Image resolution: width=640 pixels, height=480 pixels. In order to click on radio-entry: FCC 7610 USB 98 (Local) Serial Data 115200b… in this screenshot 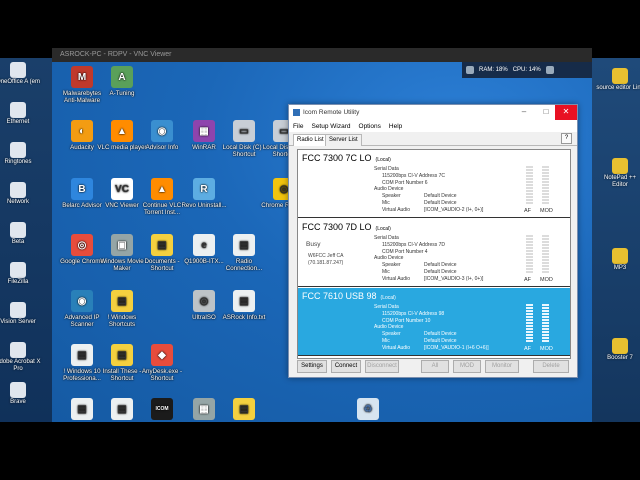, I will do `click(434, 322)`.